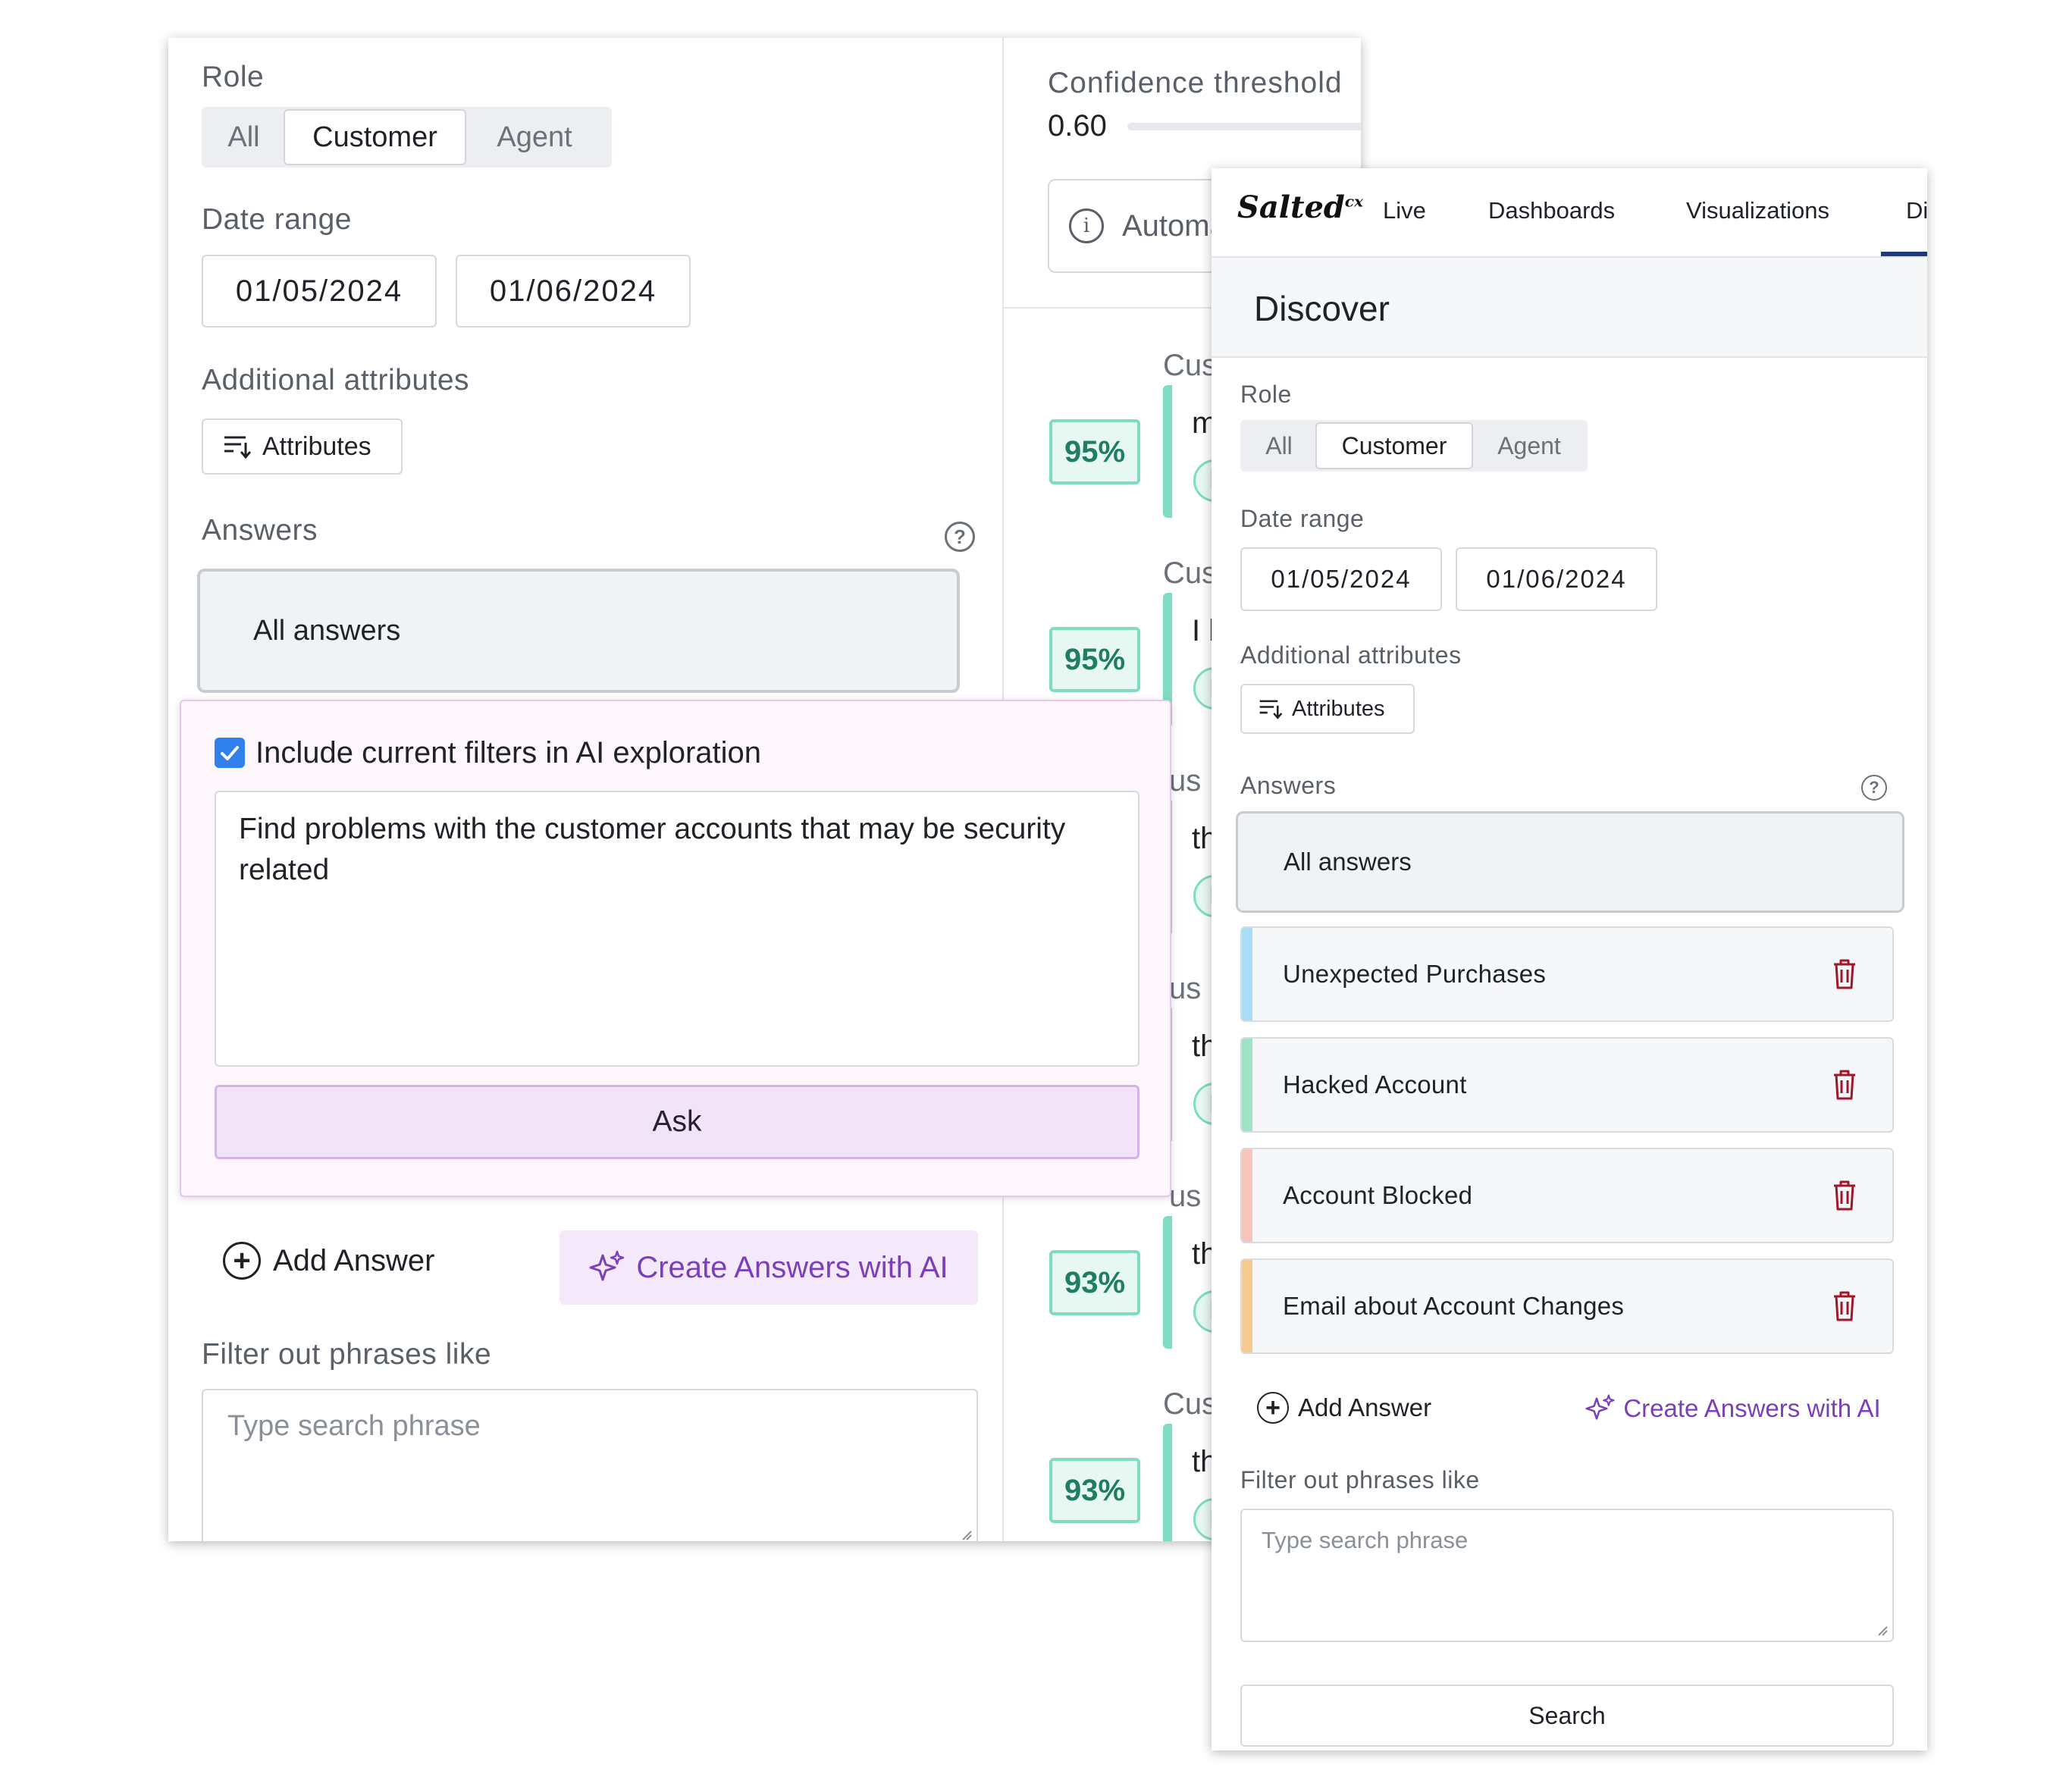 The image size is (2072, 1777). I want to click on confidence-threshold-value: 0.60, so click(1077, 126).